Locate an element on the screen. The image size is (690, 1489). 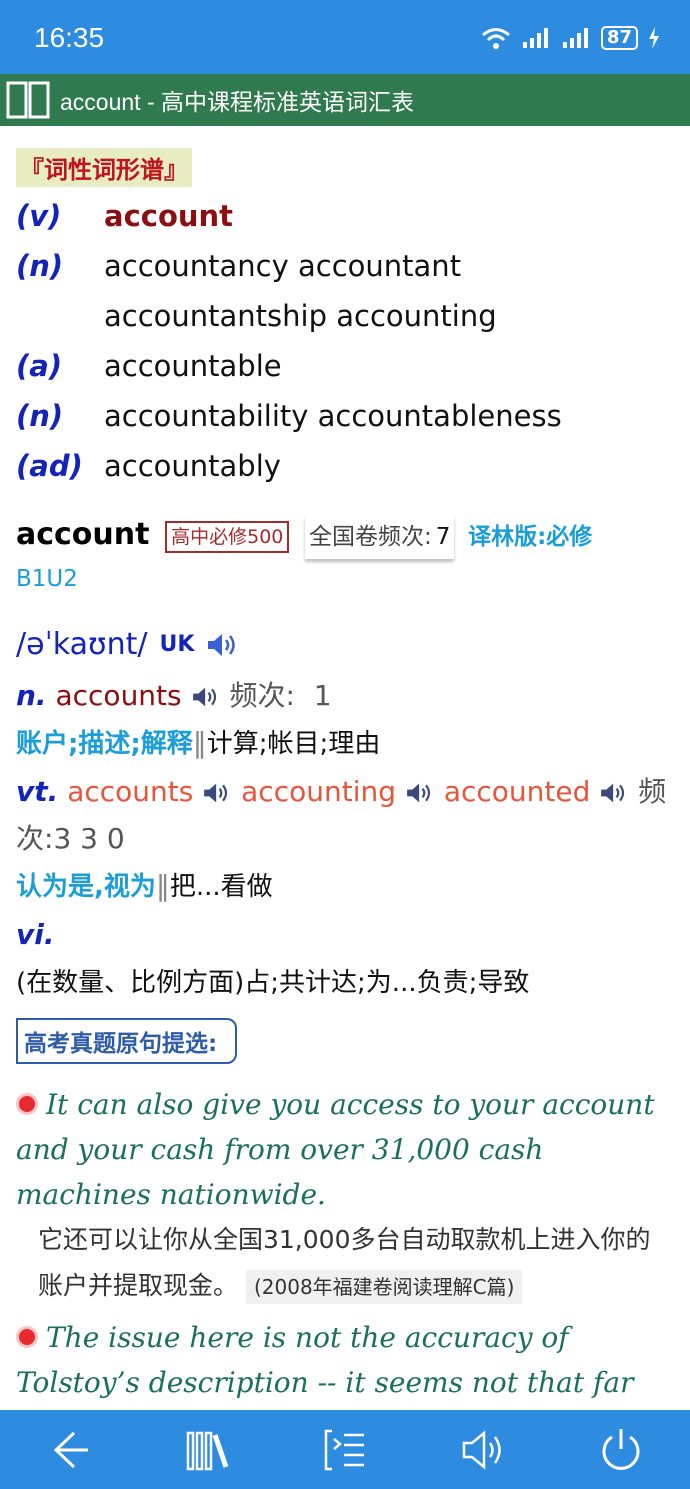
freq-label: 全国卷频次: is located at coordinates (370, 537).